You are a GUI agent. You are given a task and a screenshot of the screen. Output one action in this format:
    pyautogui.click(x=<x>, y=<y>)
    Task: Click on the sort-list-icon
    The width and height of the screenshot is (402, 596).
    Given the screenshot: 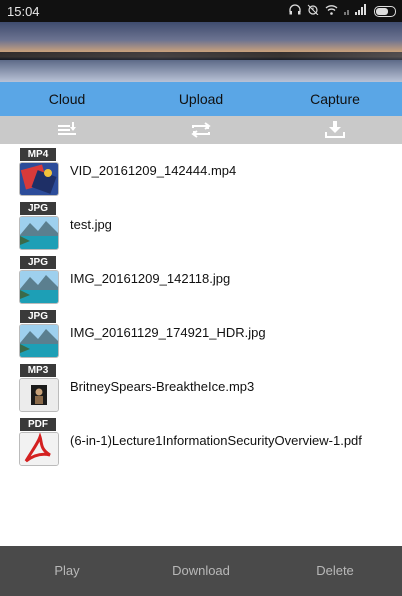 What is the action you would take?
    pyautogui.click(x=67, y=130)
    